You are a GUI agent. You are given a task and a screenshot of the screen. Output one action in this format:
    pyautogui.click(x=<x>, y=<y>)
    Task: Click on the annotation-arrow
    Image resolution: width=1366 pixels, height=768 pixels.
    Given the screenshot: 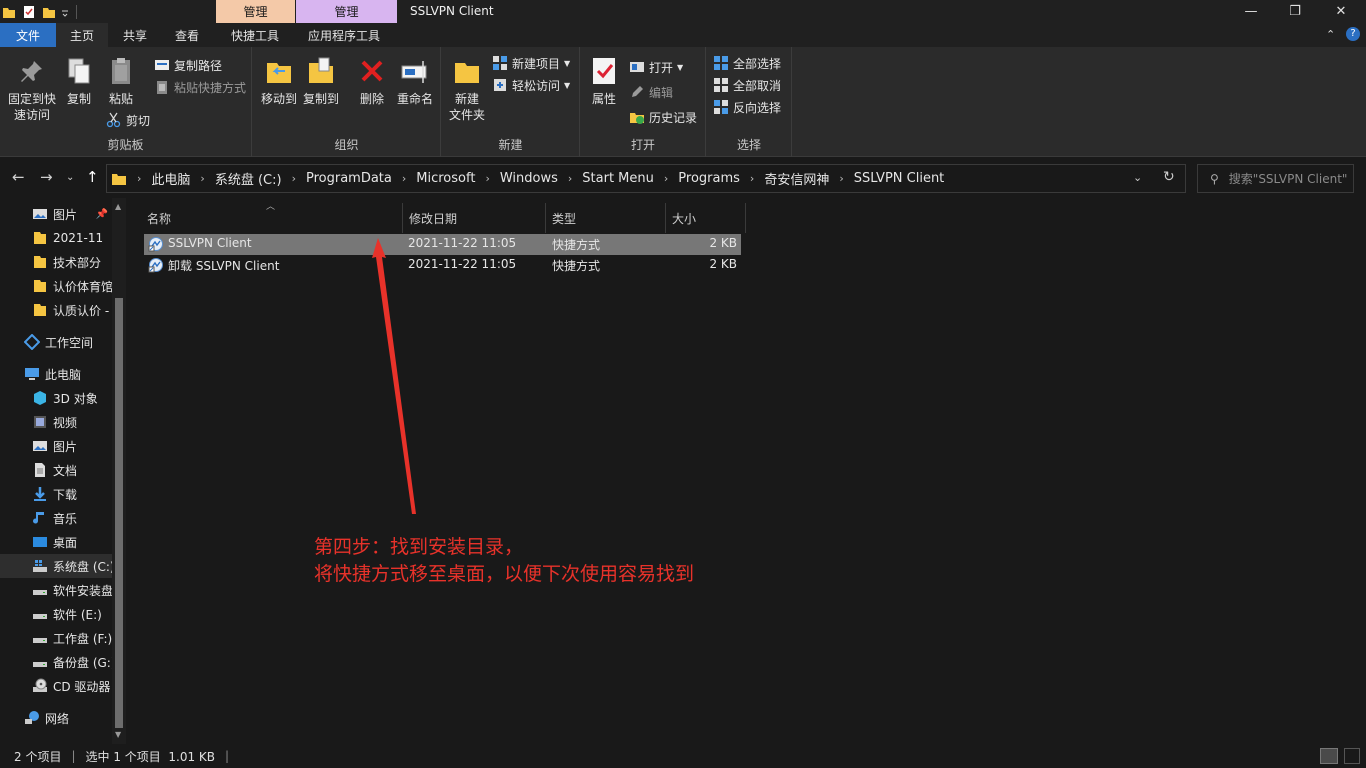 What is the action you would take?
    pyautogui.click(x=394, y=376)
    